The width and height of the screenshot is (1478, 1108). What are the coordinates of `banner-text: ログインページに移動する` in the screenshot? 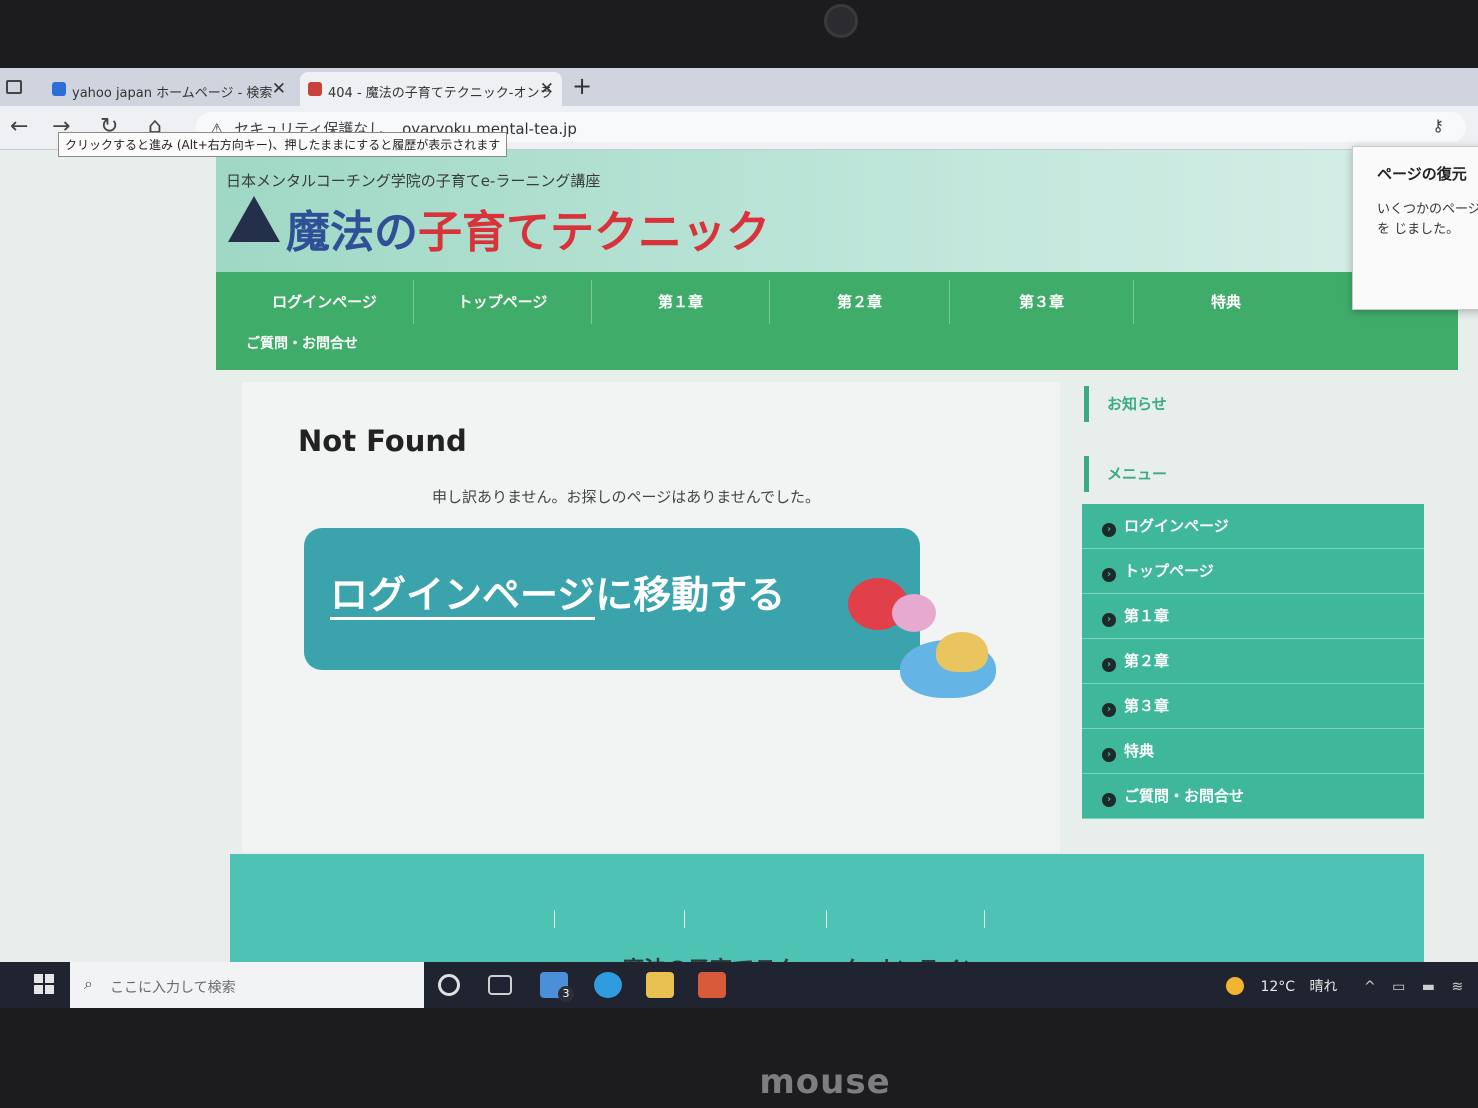 It's located at (557, 592).